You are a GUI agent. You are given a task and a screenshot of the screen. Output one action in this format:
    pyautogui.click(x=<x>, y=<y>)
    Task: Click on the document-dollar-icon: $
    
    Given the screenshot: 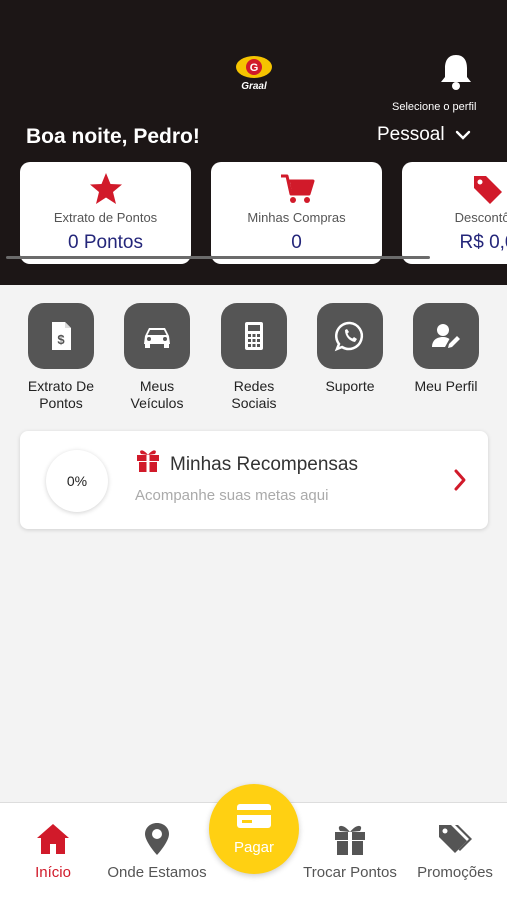 What is the action you would take?
    pyautogui.click(x=61, y=336)
    